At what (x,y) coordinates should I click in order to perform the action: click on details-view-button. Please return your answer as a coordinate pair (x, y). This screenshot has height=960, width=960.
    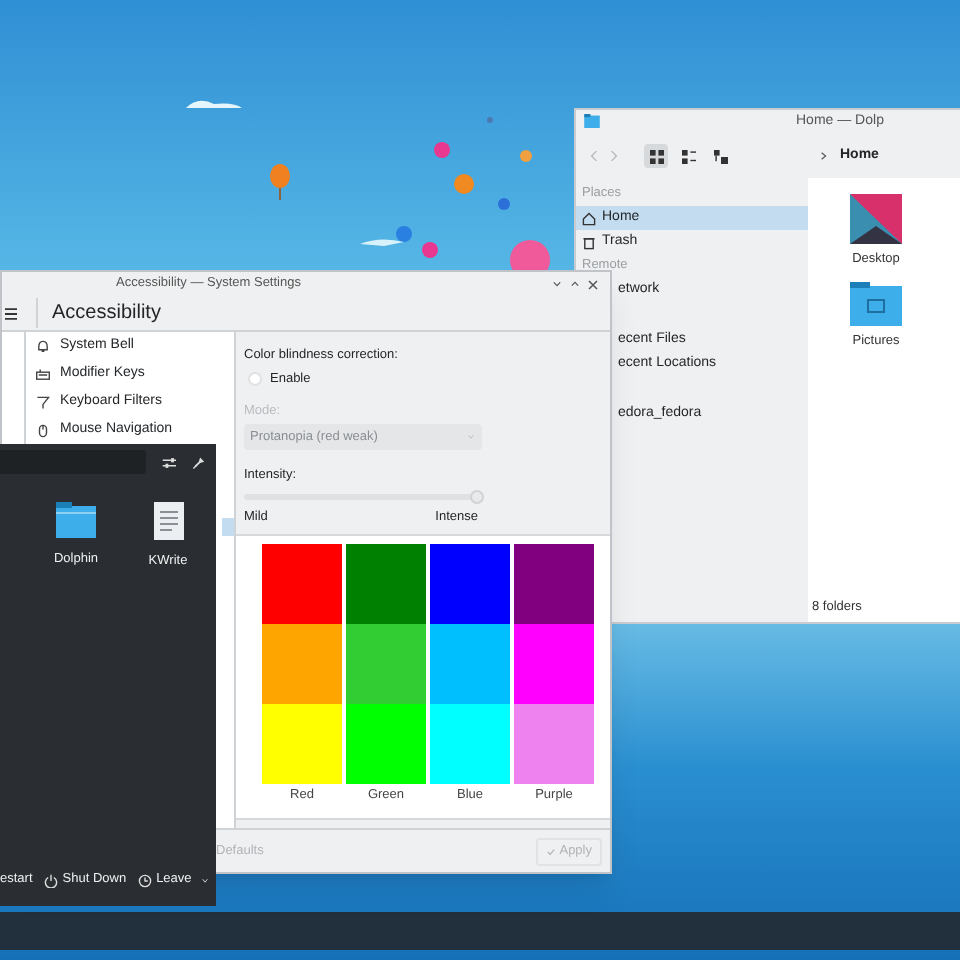
    Looking at the image, I should click on (720, 156).